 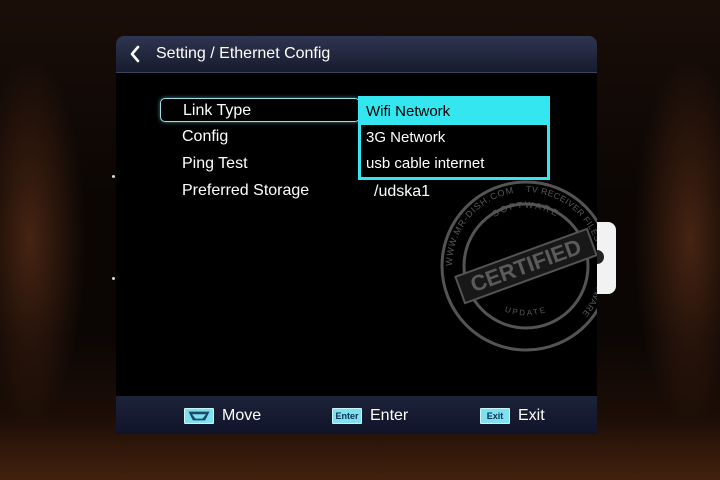 What do you see at coordinates (389, 415) in the screenshot?
I see `hint-enter-label: Enter` at bounding box center [389, 415].